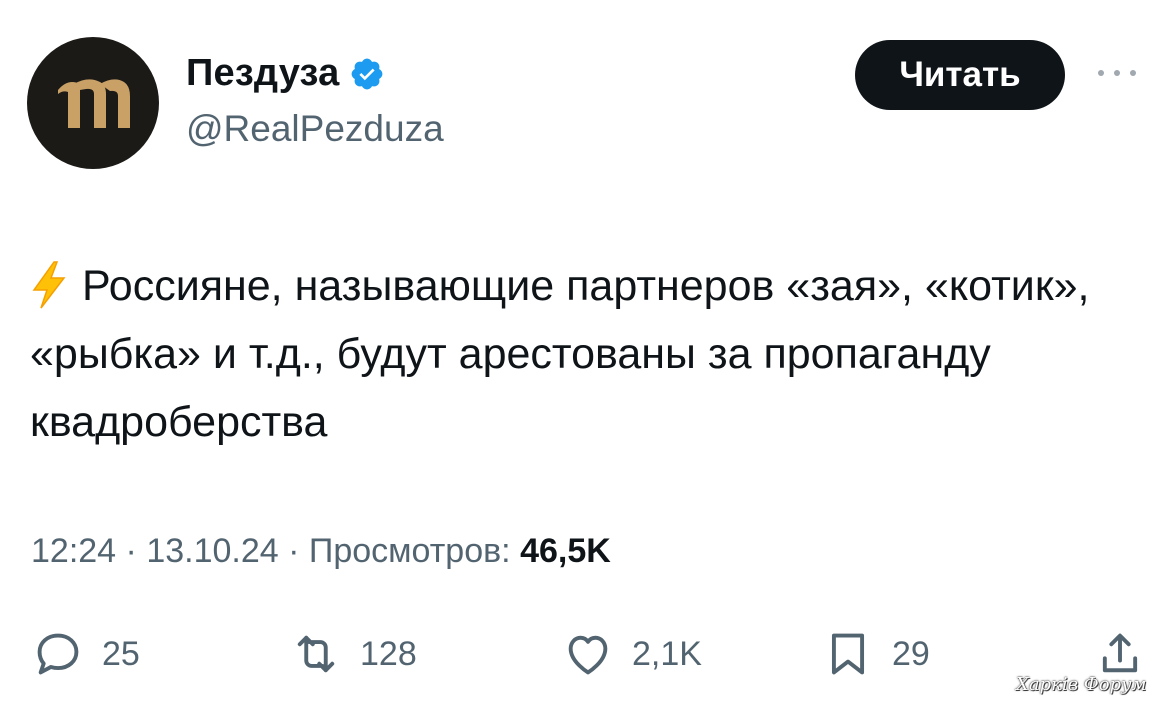 This screenshot has width=1170, height=710. What do you see at coordinates (367, 73) in the screenshot?
I see `verified-badge-icon` at bounding box center [367, 73].